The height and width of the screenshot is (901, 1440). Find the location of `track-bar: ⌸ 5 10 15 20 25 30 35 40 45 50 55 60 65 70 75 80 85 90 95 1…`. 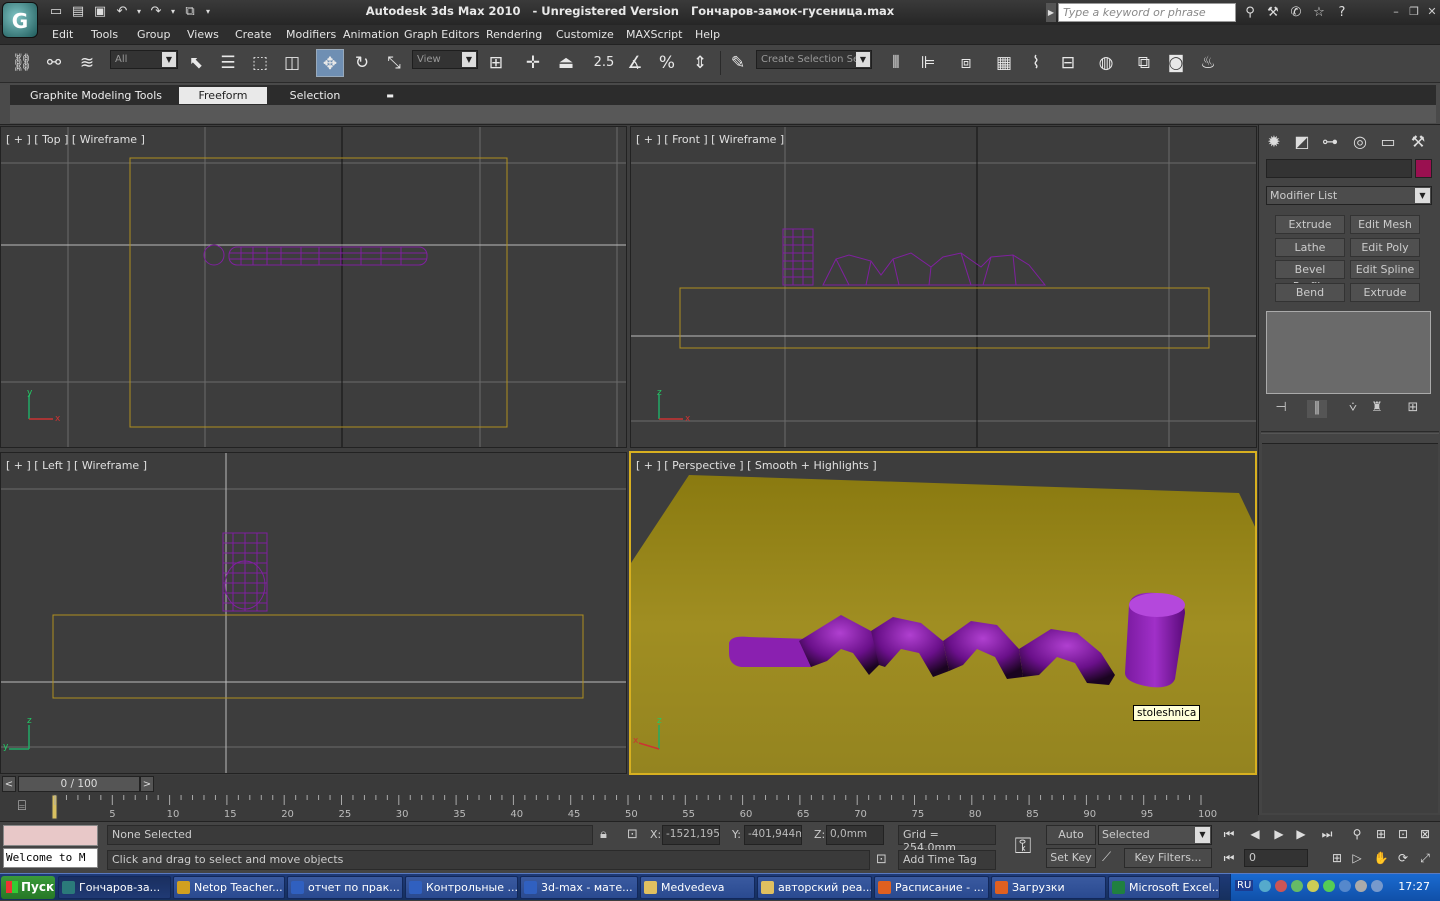

track-bar: ⌸ 5 10 15 20 25 30 35 40 45 50 55 60 65 70 75 80 85 90 95 1… is located at coordinates (629, 807).